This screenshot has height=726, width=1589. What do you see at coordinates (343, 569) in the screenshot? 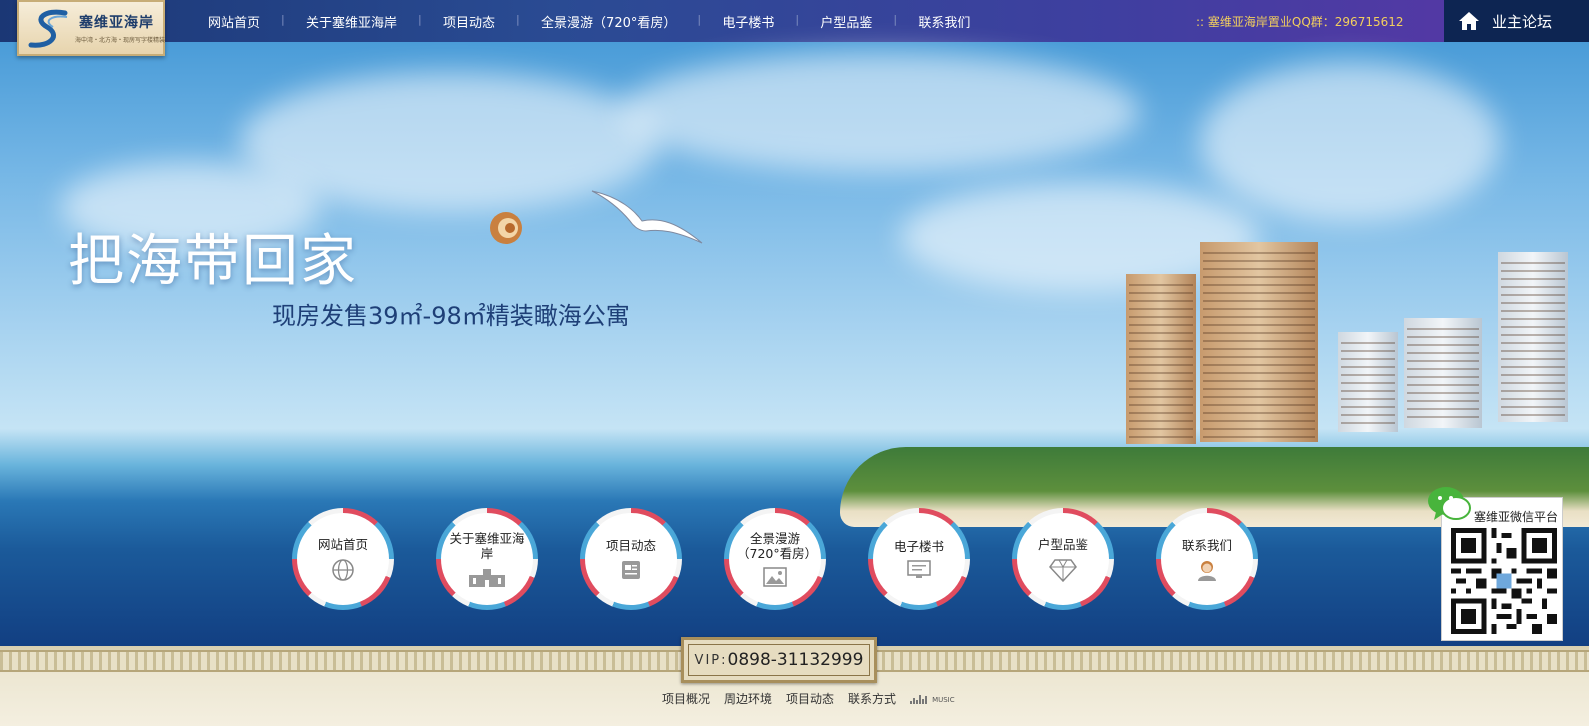
I see `globe-icon` at bounding box center [343, 569].